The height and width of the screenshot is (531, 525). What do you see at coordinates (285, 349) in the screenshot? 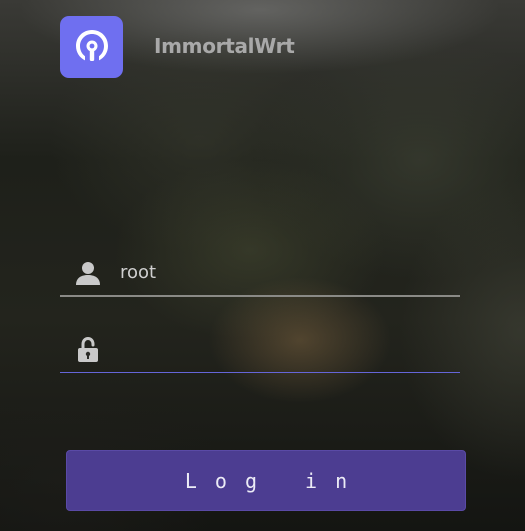
I see `password-input` at bounding box center [285, 349].